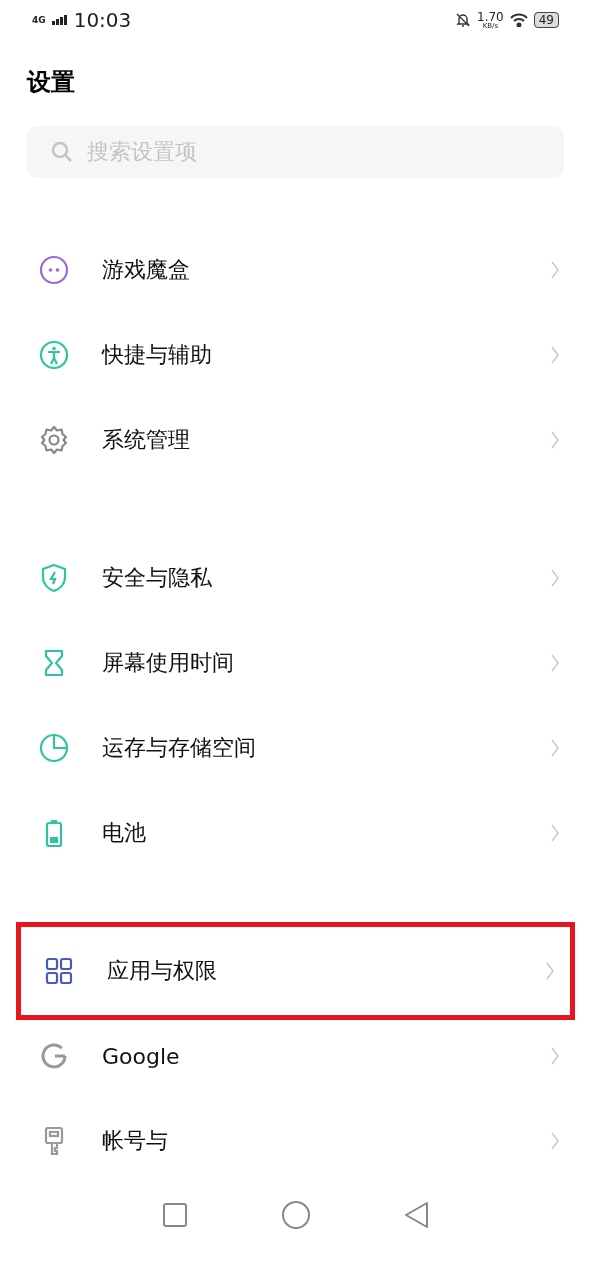 This screenshot has width=591, height=1280. Describe the element at coordinates (54, 270) in the screenshot. I see `gamepad-icon` at that location.